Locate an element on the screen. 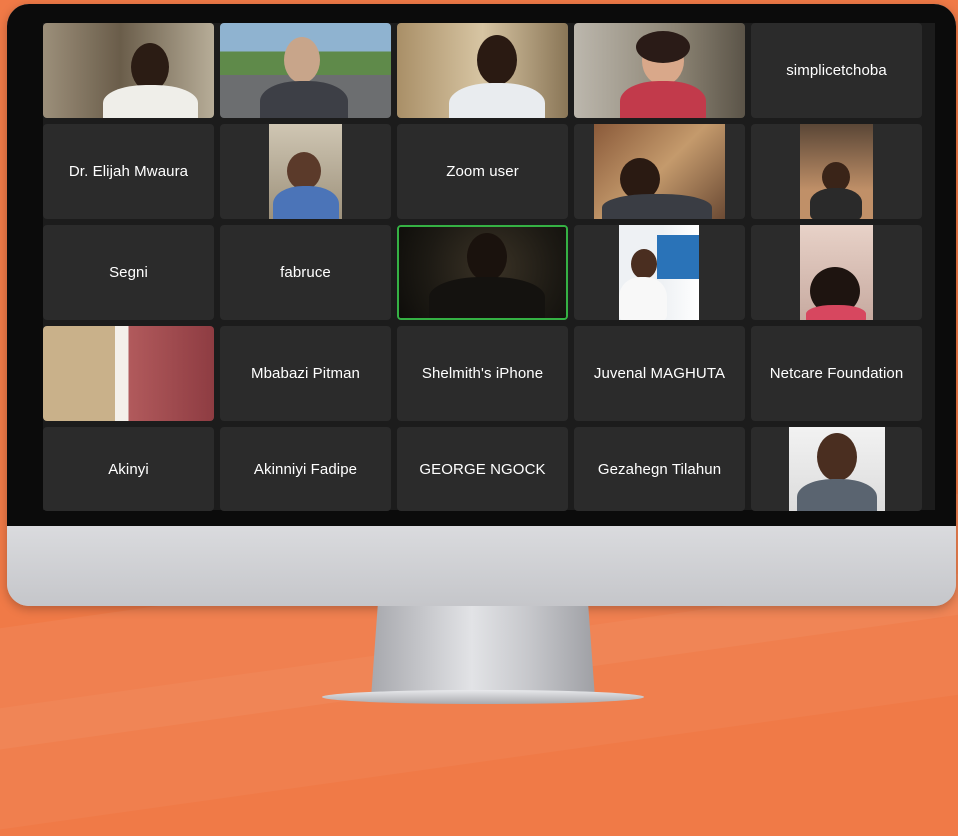  hospital-sign is located at coordinates (678, 257).